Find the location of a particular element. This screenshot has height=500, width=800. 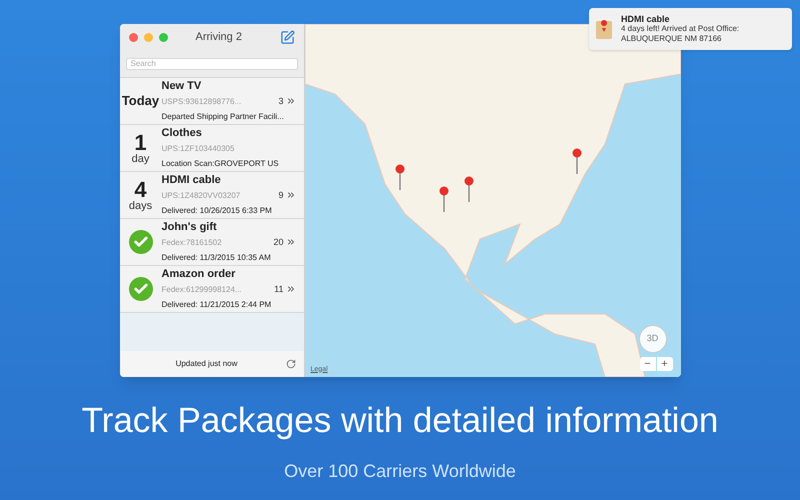

days-number: 4 is located at coordinates (140, 189).